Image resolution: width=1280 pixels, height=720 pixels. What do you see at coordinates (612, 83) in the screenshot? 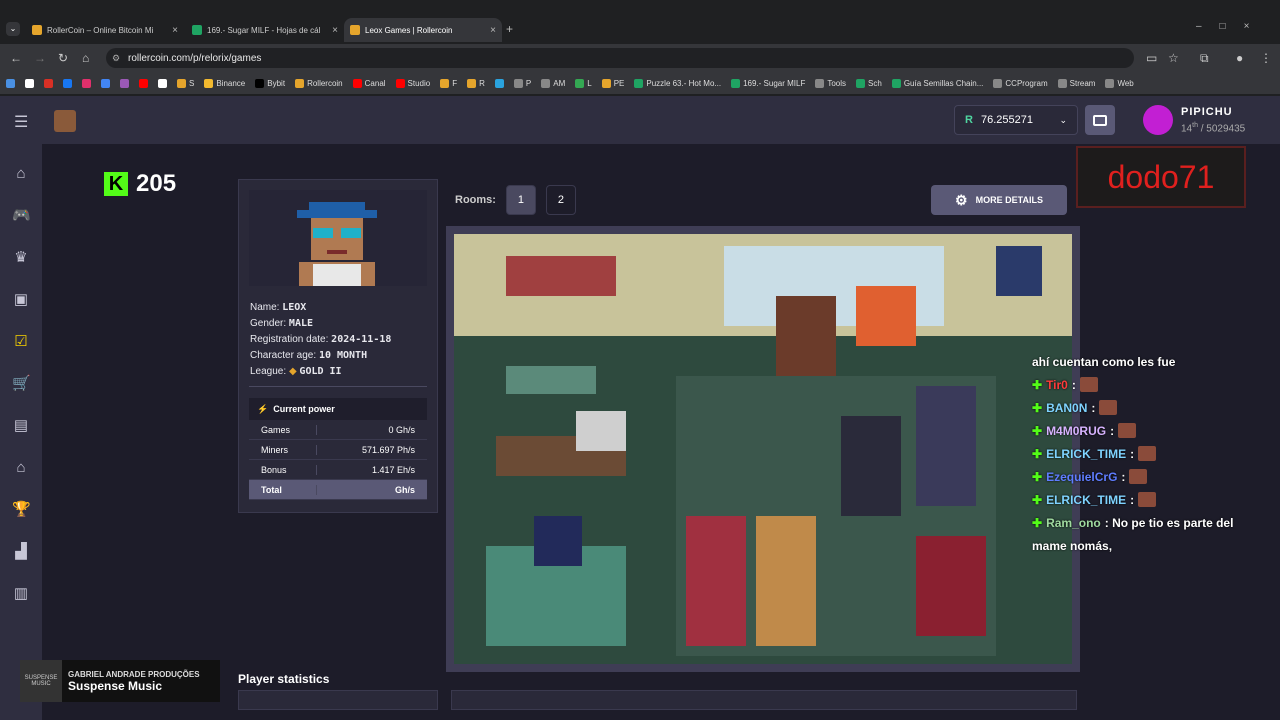
I see `bookmark-item: PE` at bounding box center [612, 83].